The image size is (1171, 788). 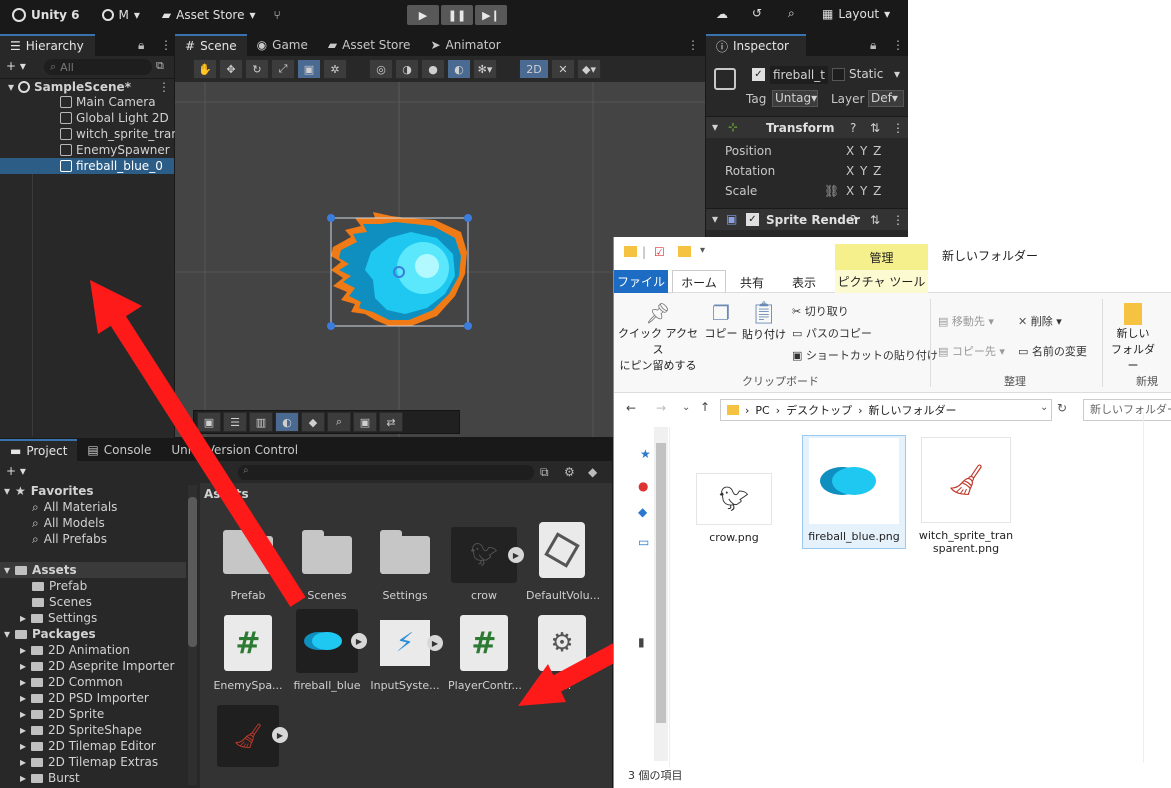 I want to click on tab-label: ファイル, so click(x=640, y=282).